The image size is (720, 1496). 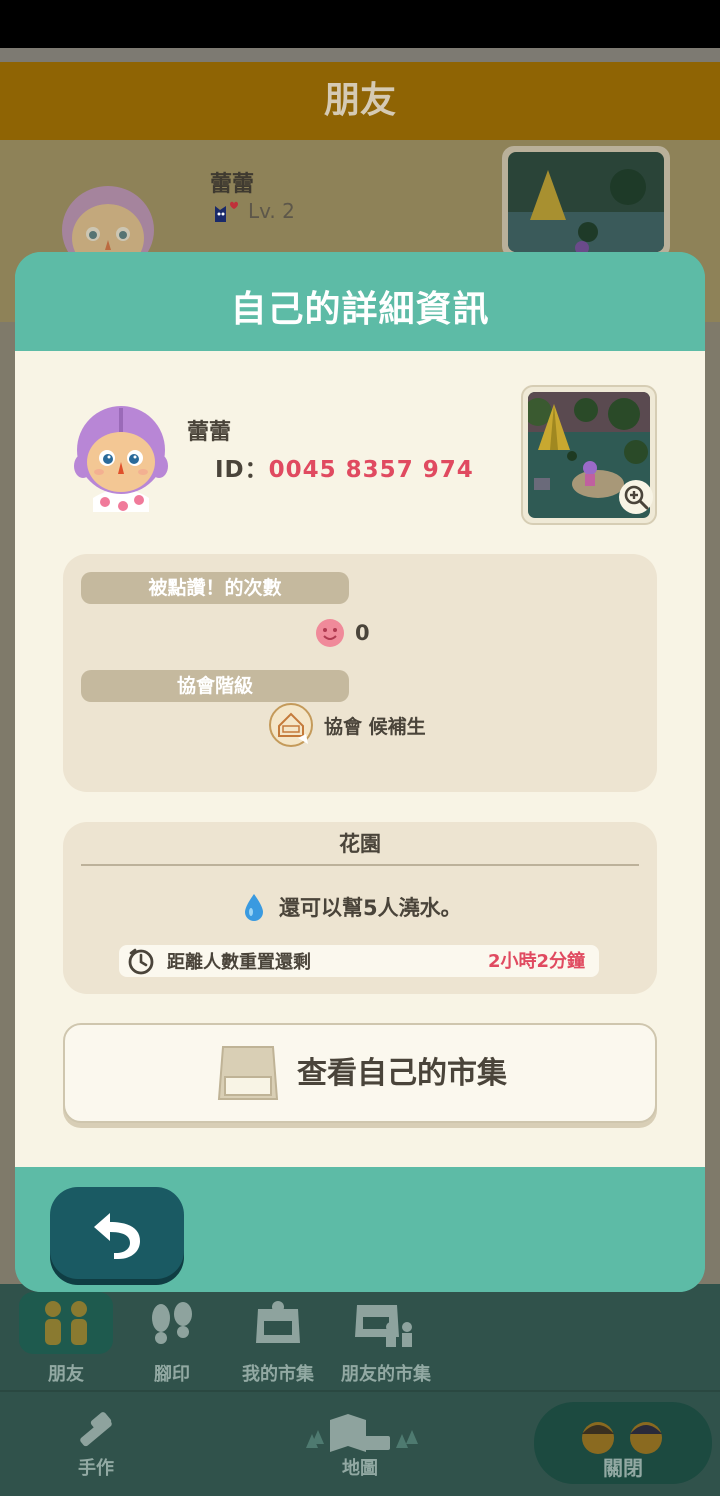 I want to click on likes-label: 被點讚！的次數, so click(x=215, y=588).